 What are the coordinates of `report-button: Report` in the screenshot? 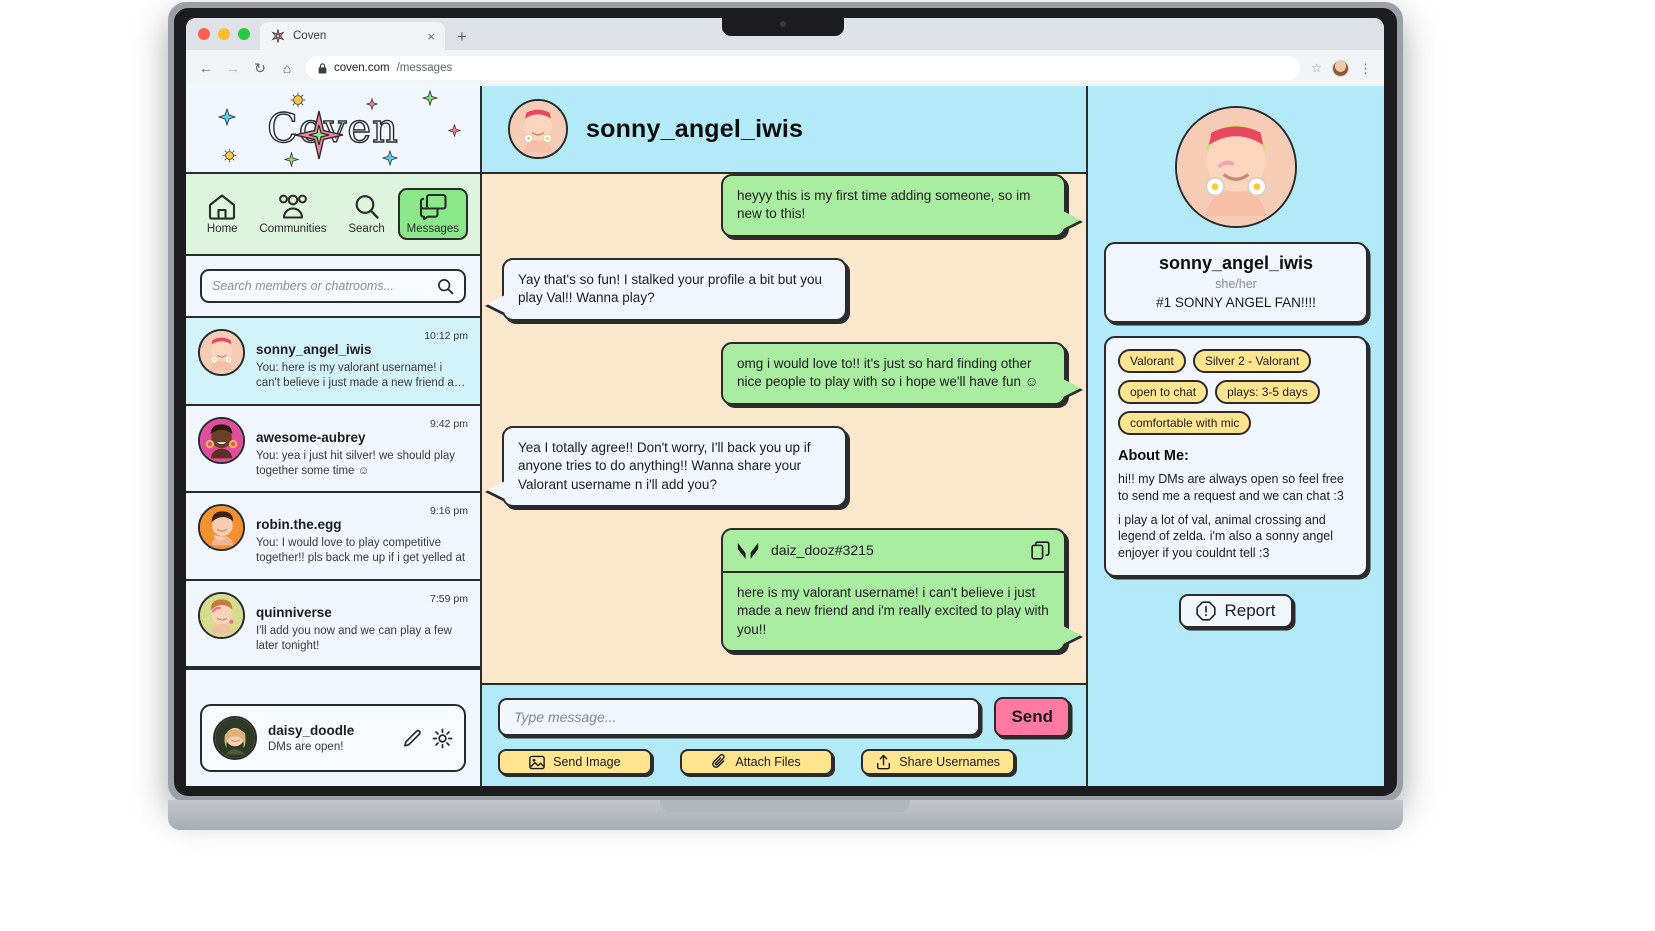 It's located at (1236, 610).